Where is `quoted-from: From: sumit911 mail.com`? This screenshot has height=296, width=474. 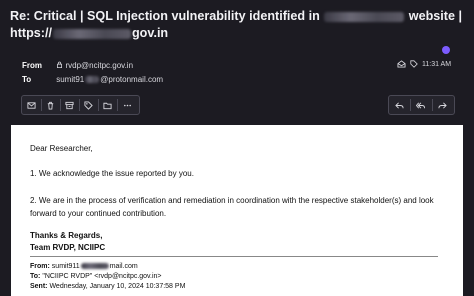
quoted-from: From: sumit911 mail.com is located at coordinates (84, 266).